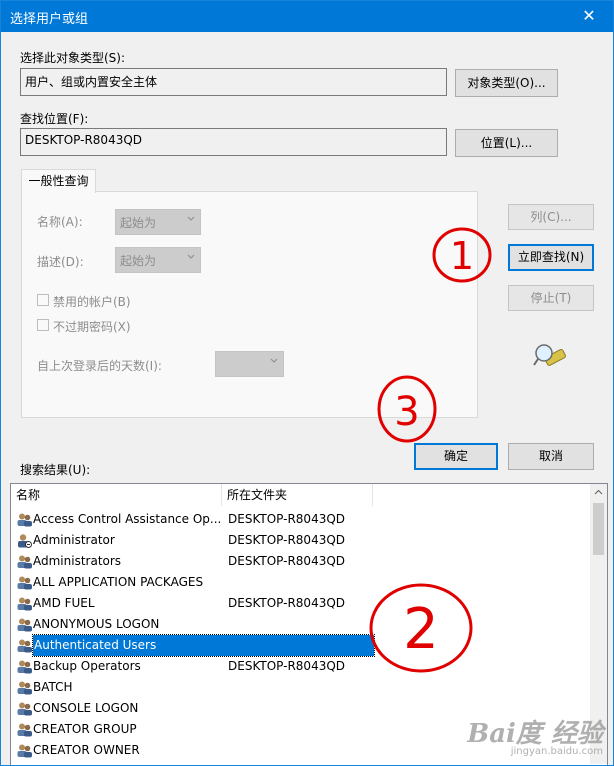 The width and height of the screenshot is (614, 766). I want to click on window-title: 选择用户或组, so click(49, 19).